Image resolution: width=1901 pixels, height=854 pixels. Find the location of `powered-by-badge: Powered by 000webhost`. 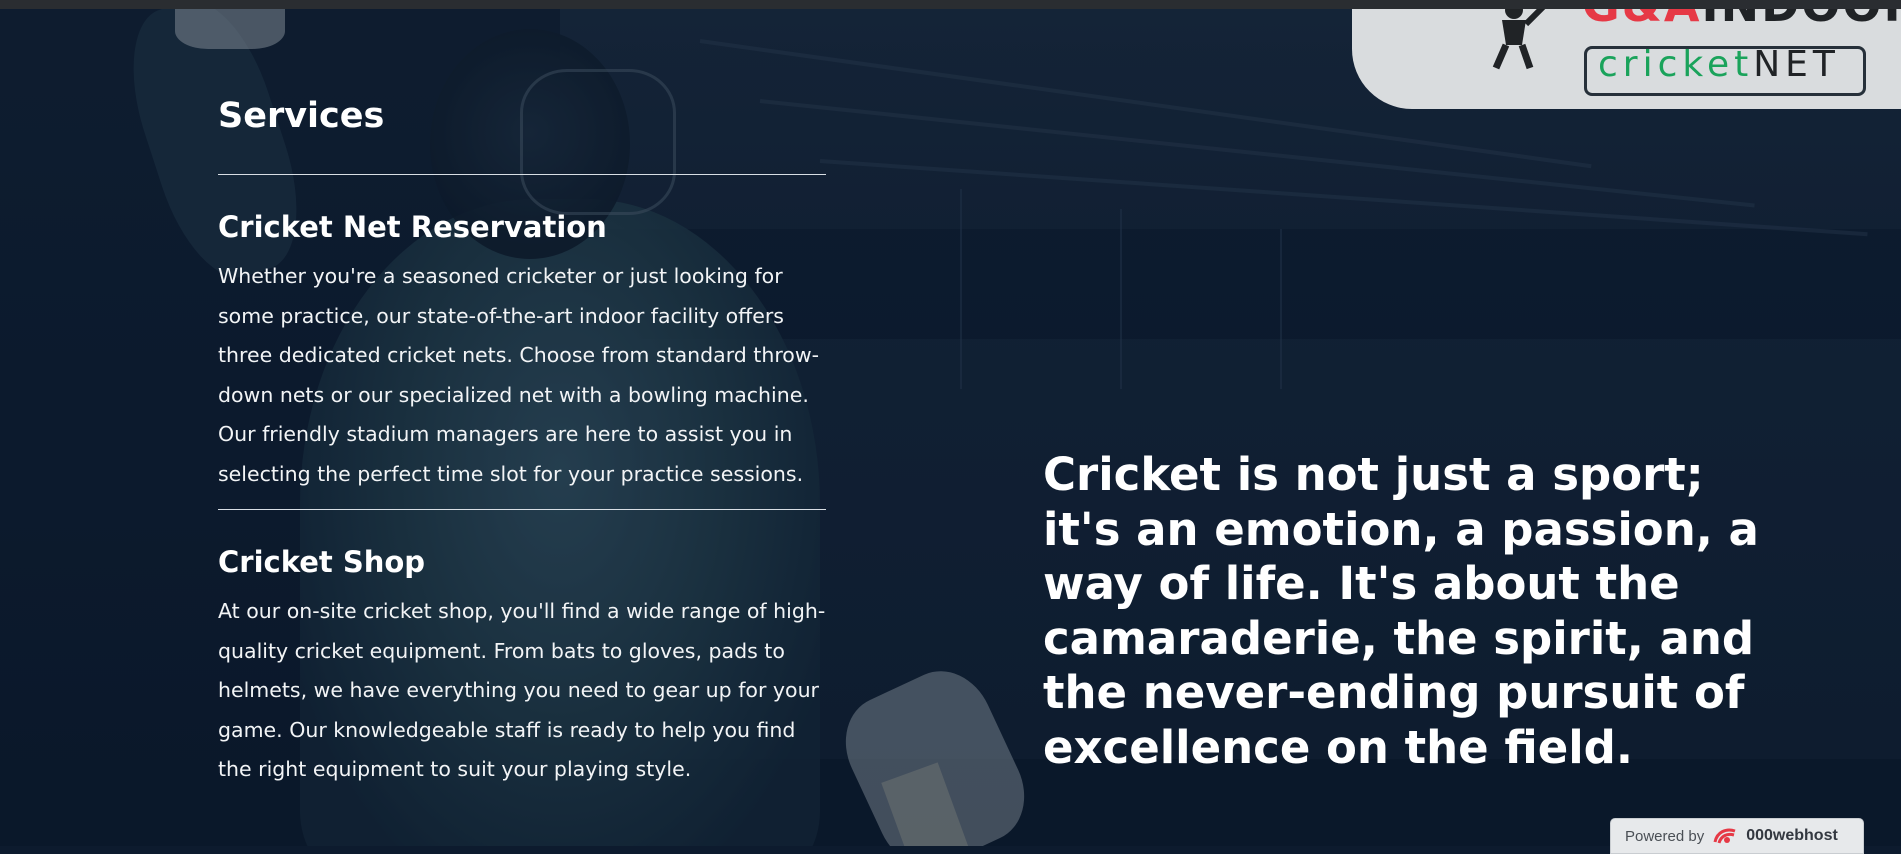

powered-by-badge: Powered by 000webhost is located at coordinates (1737, 836).